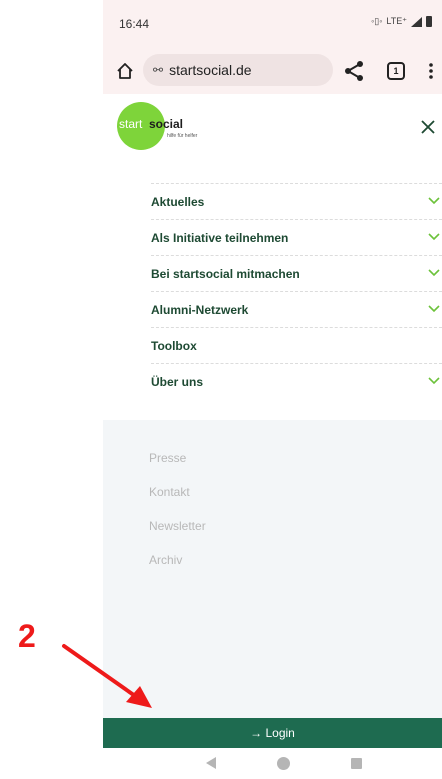  What do you see at coordinates (165, 560) in the screenshot?
I see `footer-link-archiv: Archiv` at bounding box center [165, 560].